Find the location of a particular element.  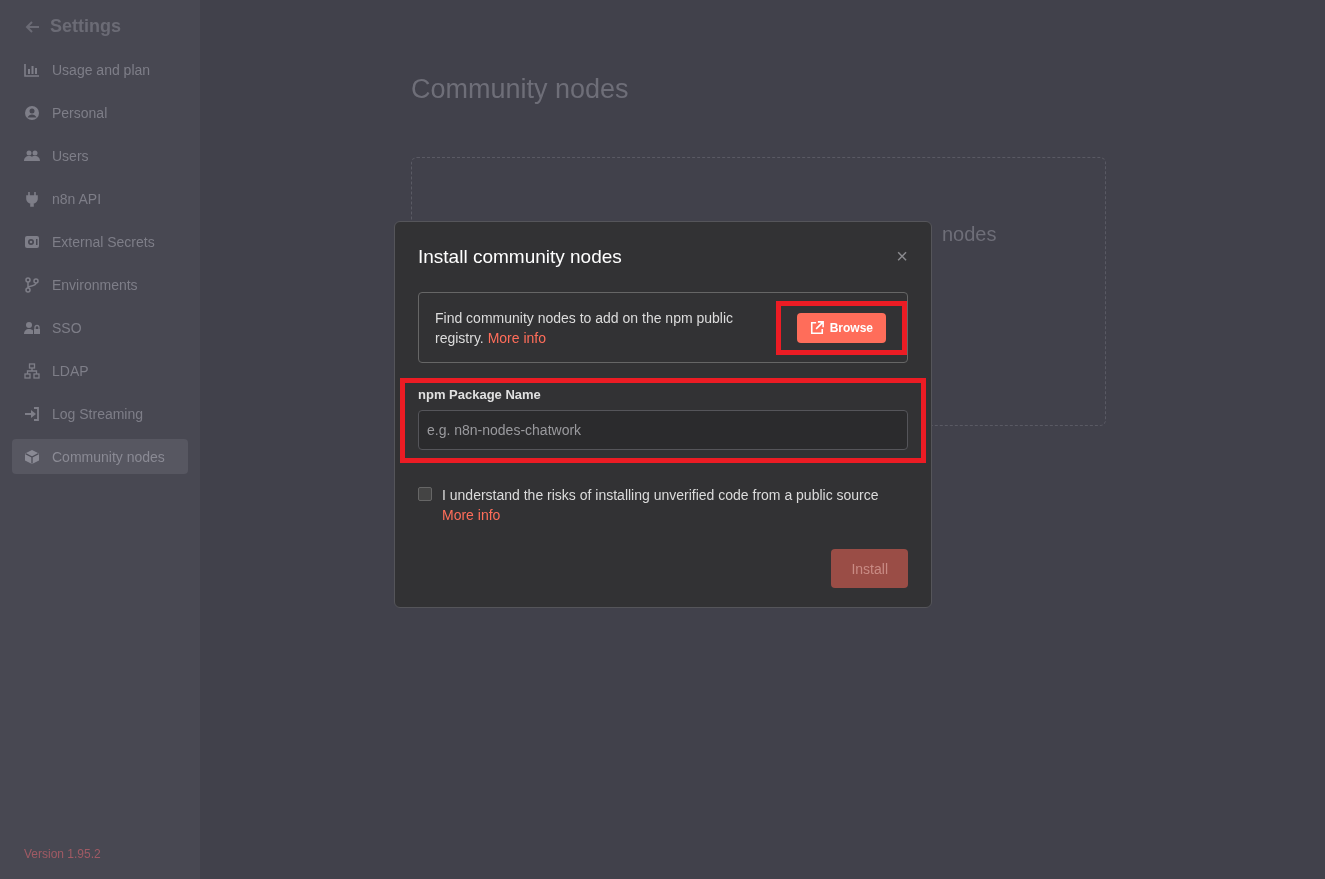

field-label: npm Package Name is located at coordinates (479, 394).